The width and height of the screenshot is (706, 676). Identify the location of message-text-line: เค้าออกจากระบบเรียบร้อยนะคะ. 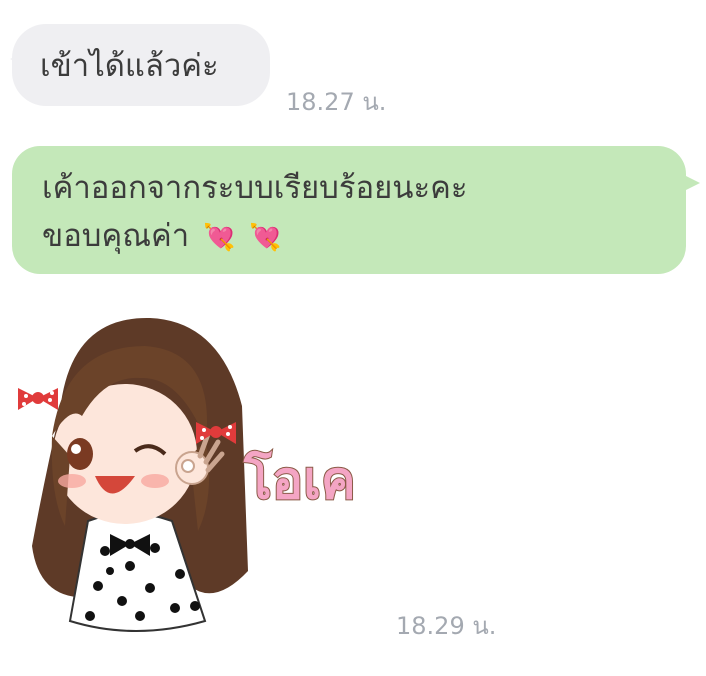
(255, 188).